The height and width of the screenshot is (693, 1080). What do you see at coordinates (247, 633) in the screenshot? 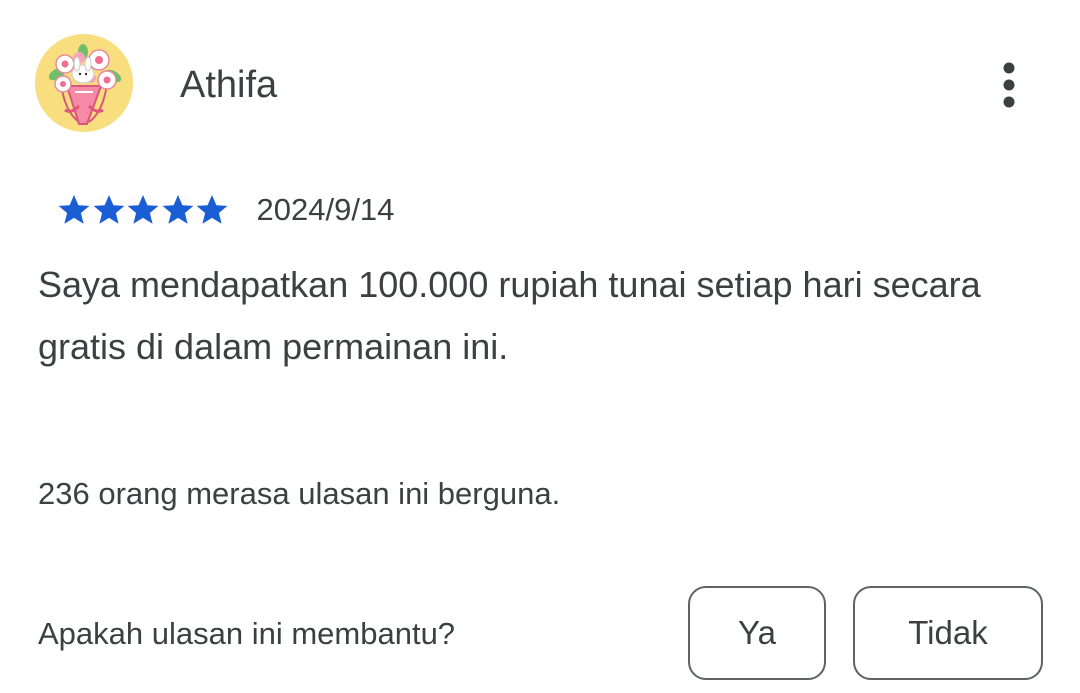
I see `helpful-question: Apakah ulasan ini membantu?` at bounding box center [247, 633].